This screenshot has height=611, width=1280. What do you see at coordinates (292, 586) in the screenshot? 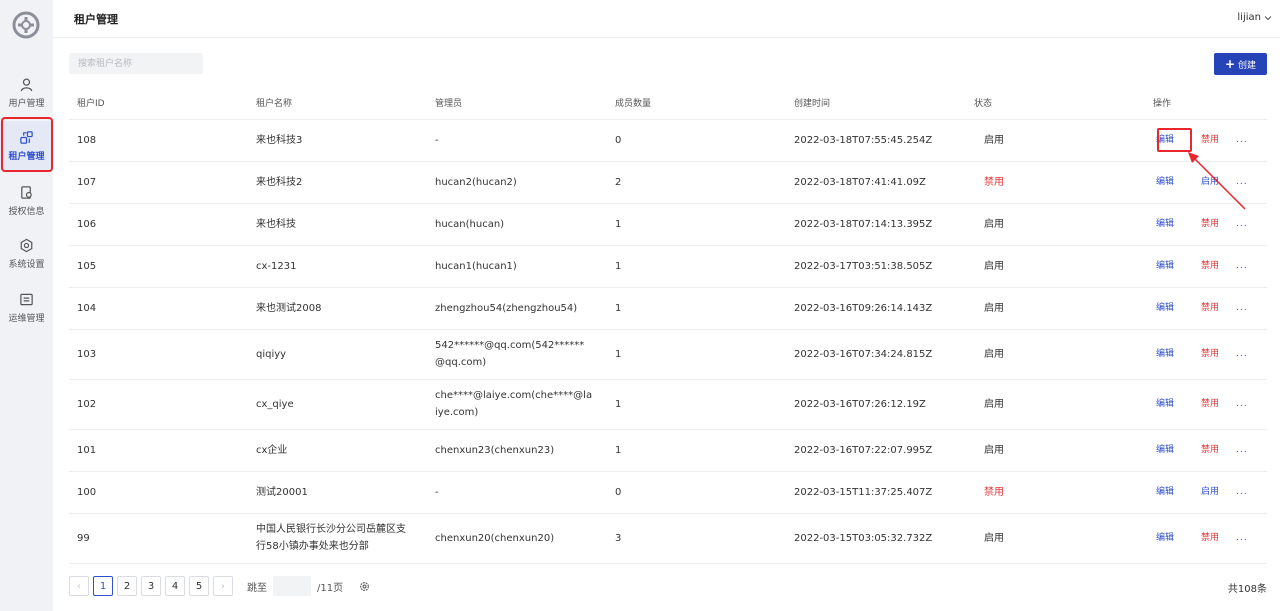
I see `page-jump-input` at bounding box center [292, 586].